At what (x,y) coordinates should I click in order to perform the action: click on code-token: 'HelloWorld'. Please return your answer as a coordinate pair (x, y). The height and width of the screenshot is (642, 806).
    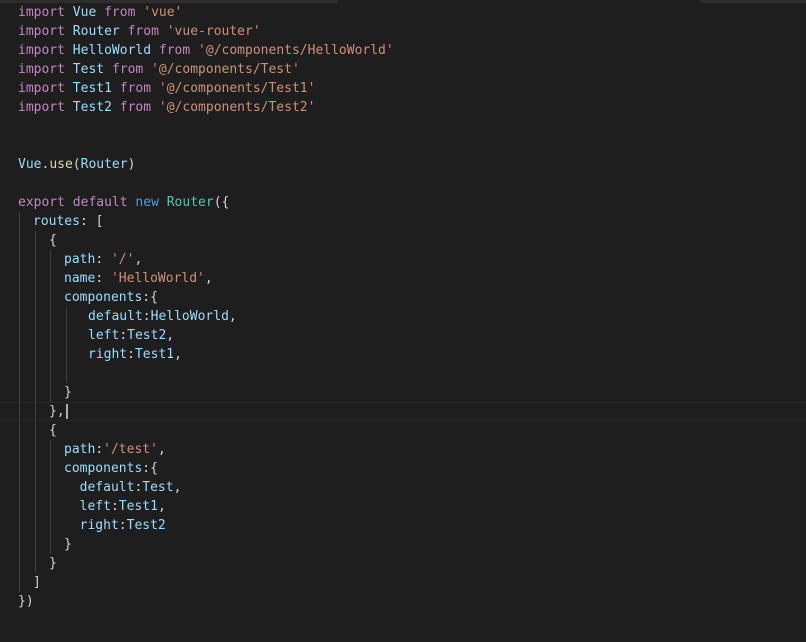
    Looking at the image, I should click on (157, 278).